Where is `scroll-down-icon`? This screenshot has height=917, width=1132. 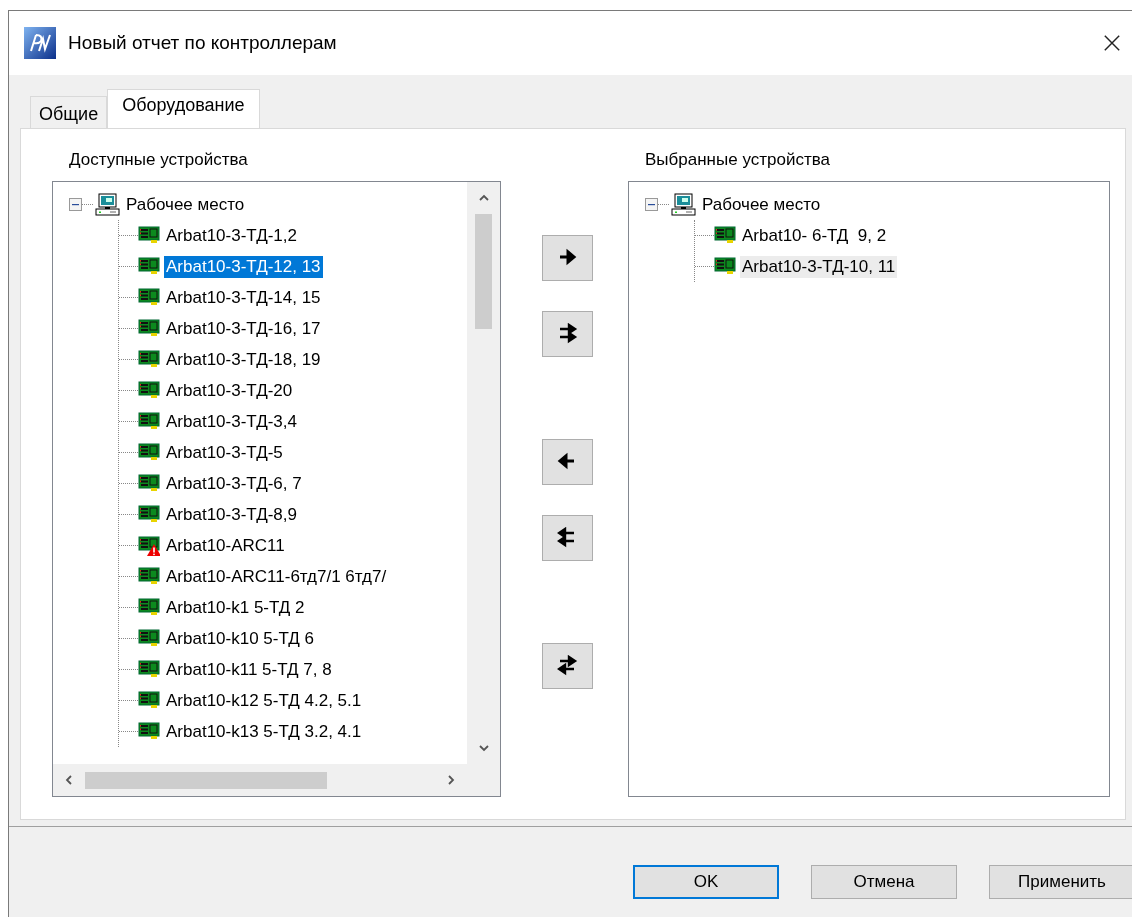 scroll-down-icon is located at coordinates (483, 748).